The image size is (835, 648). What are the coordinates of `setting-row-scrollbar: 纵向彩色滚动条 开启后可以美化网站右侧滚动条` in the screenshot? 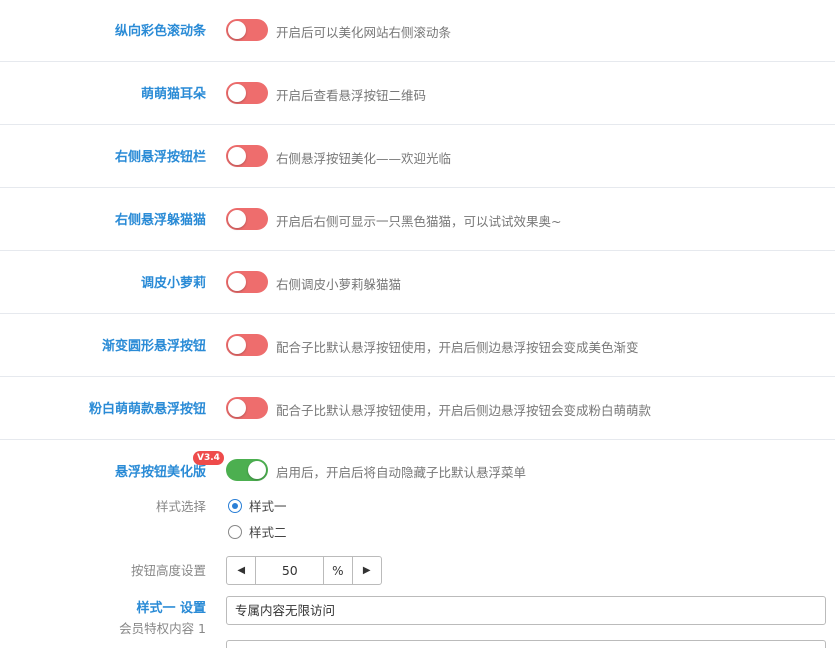 It's located at (417, 31).